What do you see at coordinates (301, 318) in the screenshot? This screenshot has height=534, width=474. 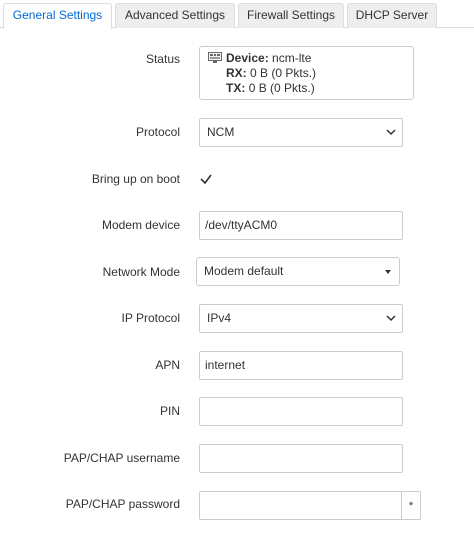 I see `ip-protocol-select: IPv4` at bounding box center [301, 318].